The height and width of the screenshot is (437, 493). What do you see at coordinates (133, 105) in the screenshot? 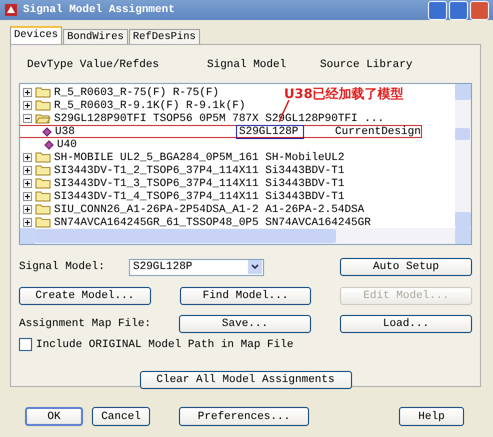
I see `tree-item: R_5_R0603_R-9.1K(F) R-9.1k(F)` at bounding box center [133, 105].